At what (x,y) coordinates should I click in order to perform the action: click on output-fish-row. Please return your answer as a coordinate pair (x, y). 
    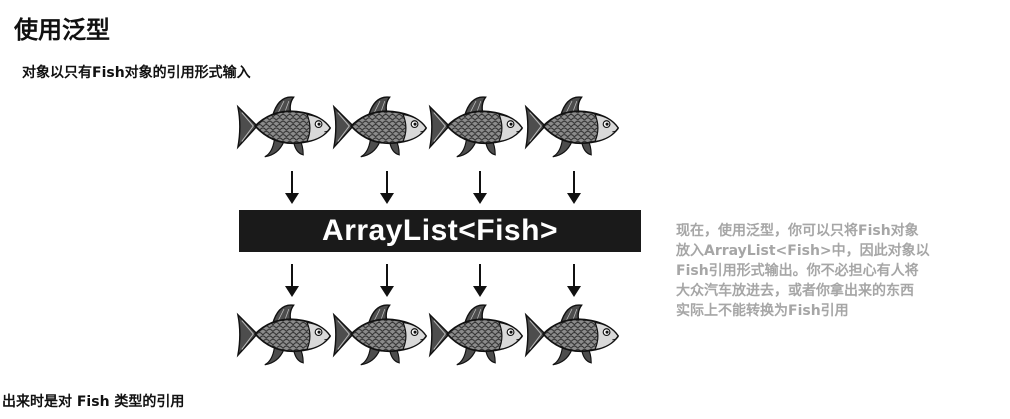
    Looking at the image, I should click on (436, 335).